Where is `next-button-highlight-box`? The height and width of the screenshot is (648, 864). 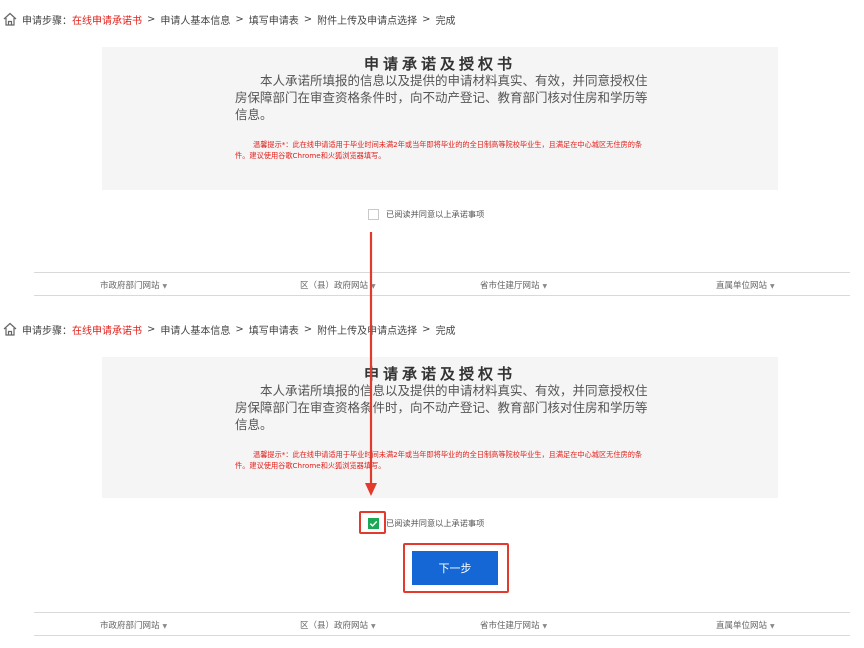
next-button-highlight-box is located at coordinates (456, 568).